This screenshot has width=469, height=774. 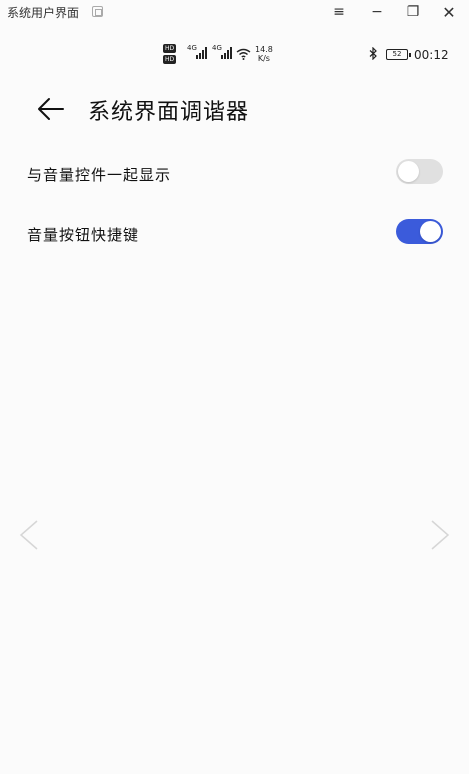 I want to click on setting-row-show-with-volume: 与音量控件一起显示, so click(x=234, y=176).